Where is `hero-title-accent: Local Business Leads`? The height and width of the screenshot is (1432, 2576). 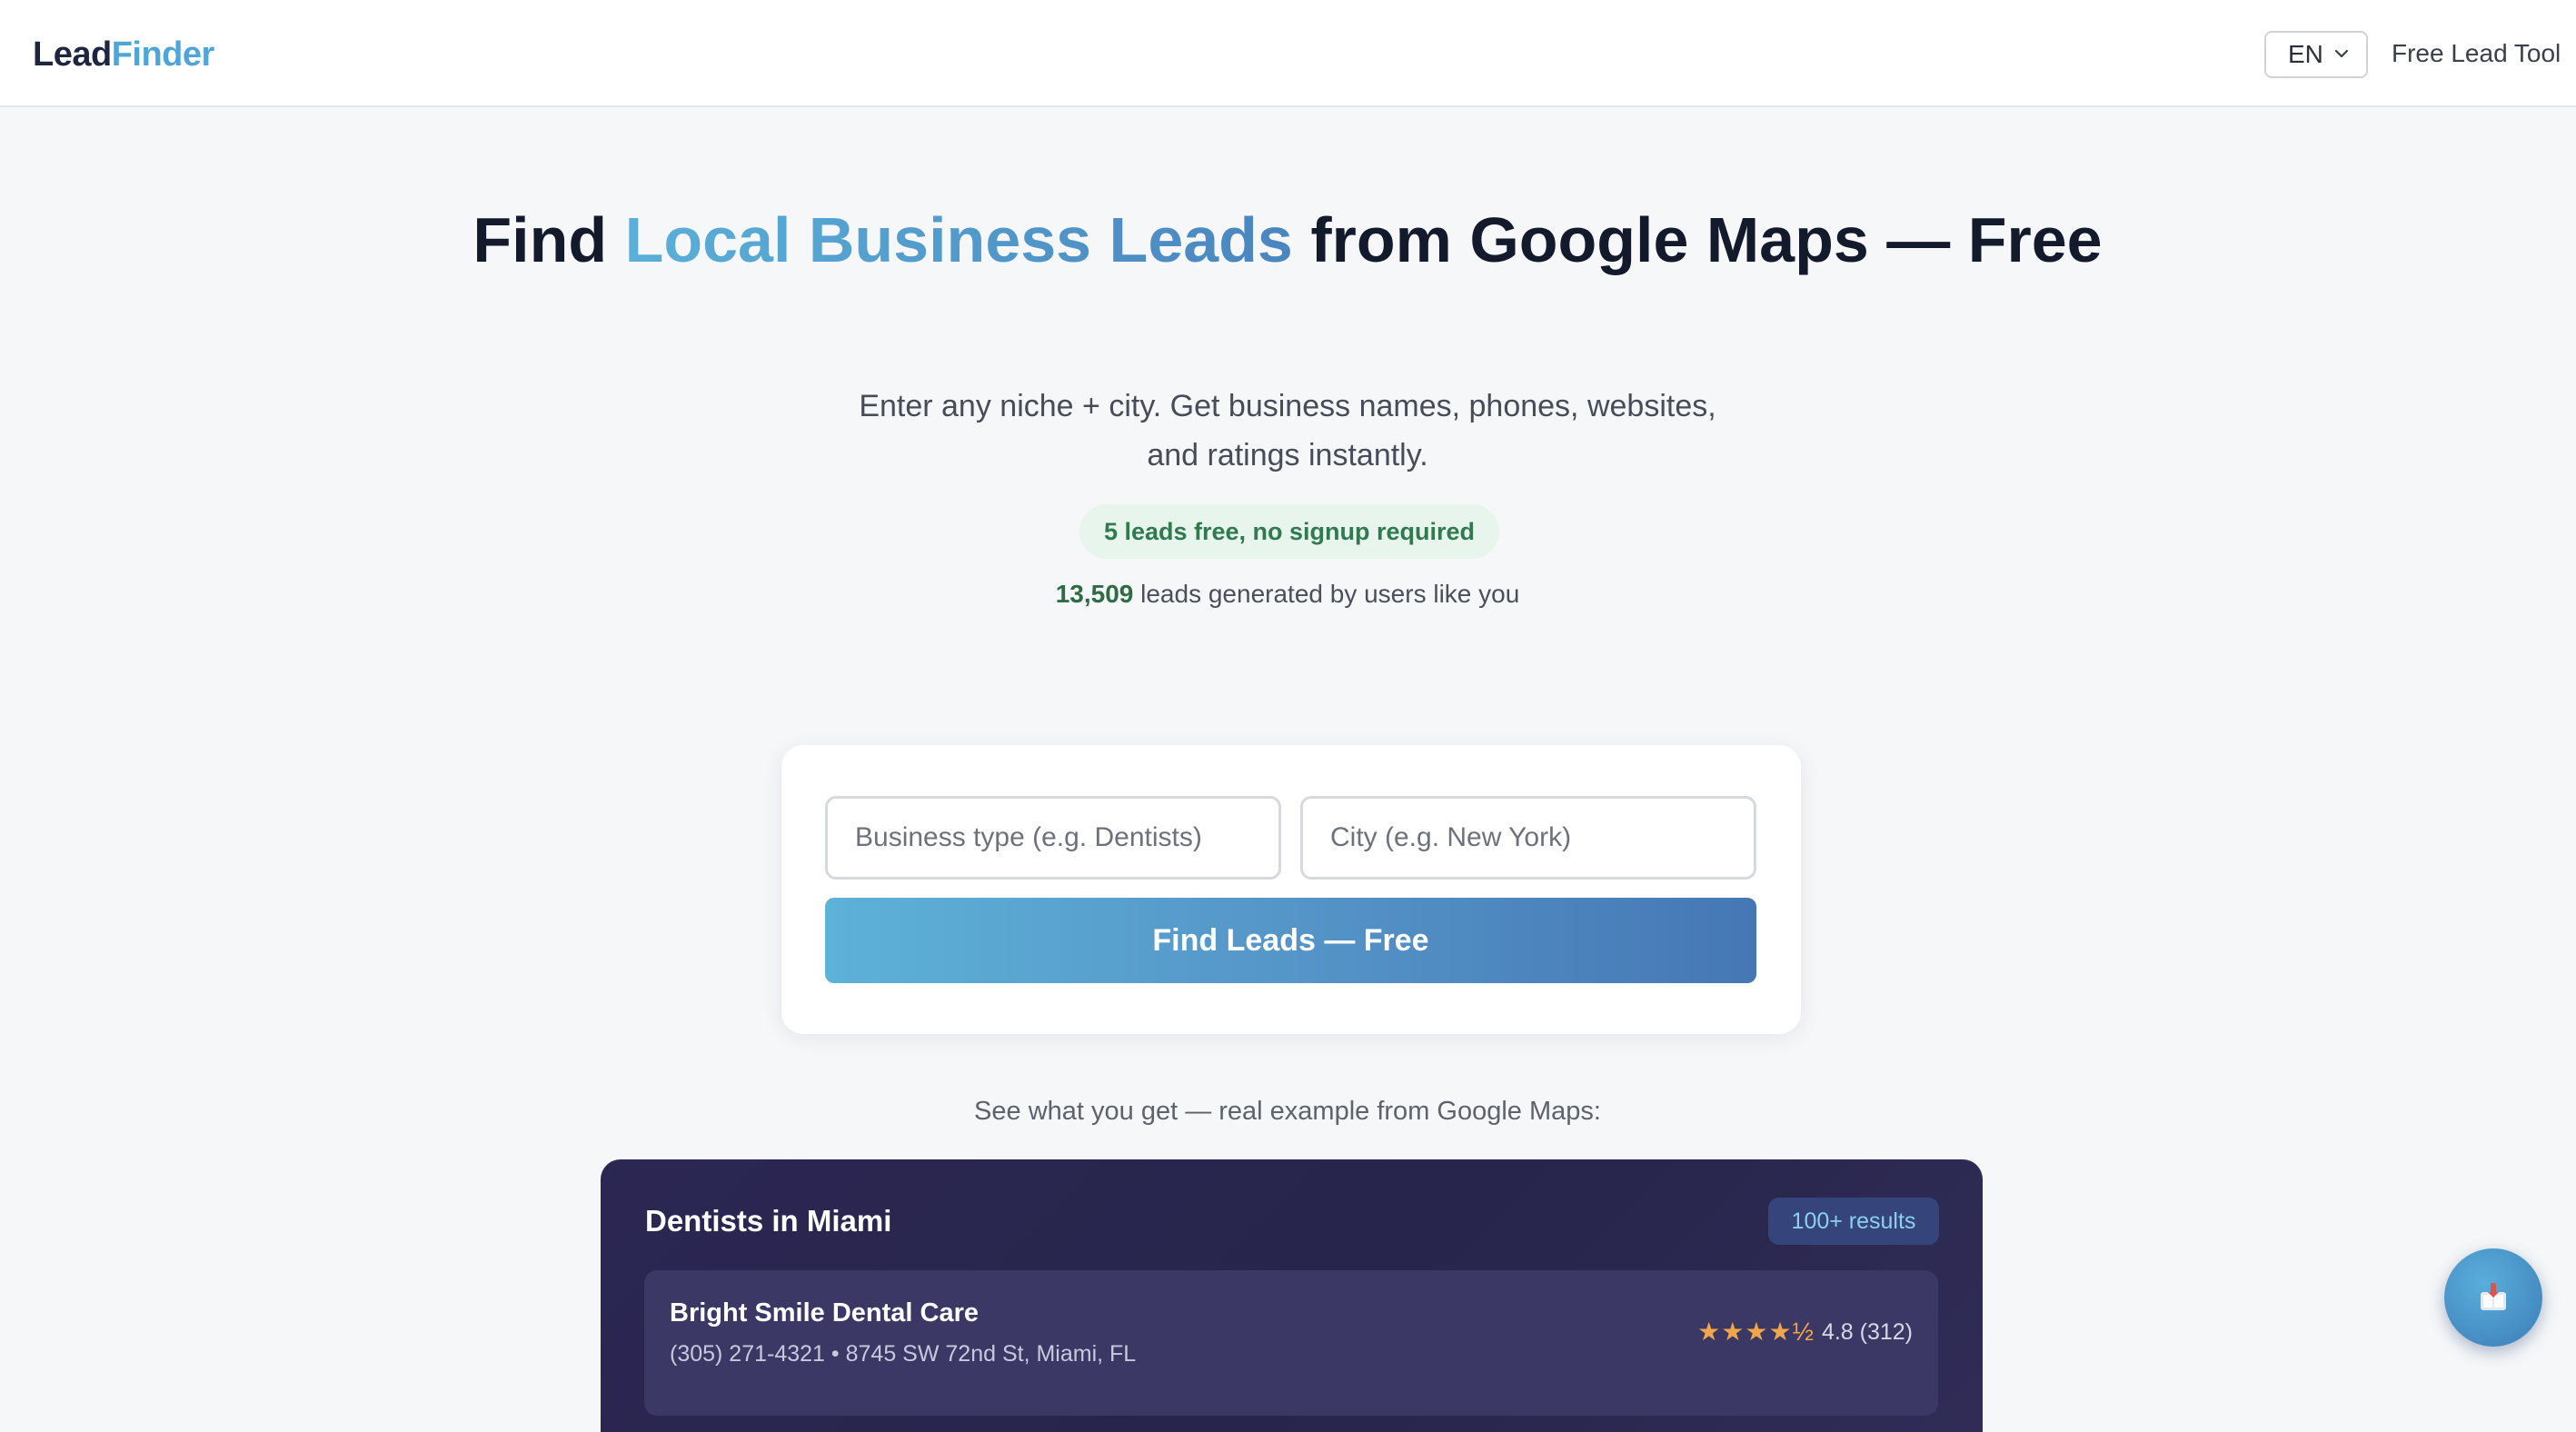
hero-title-accent: Local Business Leads is located at coordinates (958, 239).